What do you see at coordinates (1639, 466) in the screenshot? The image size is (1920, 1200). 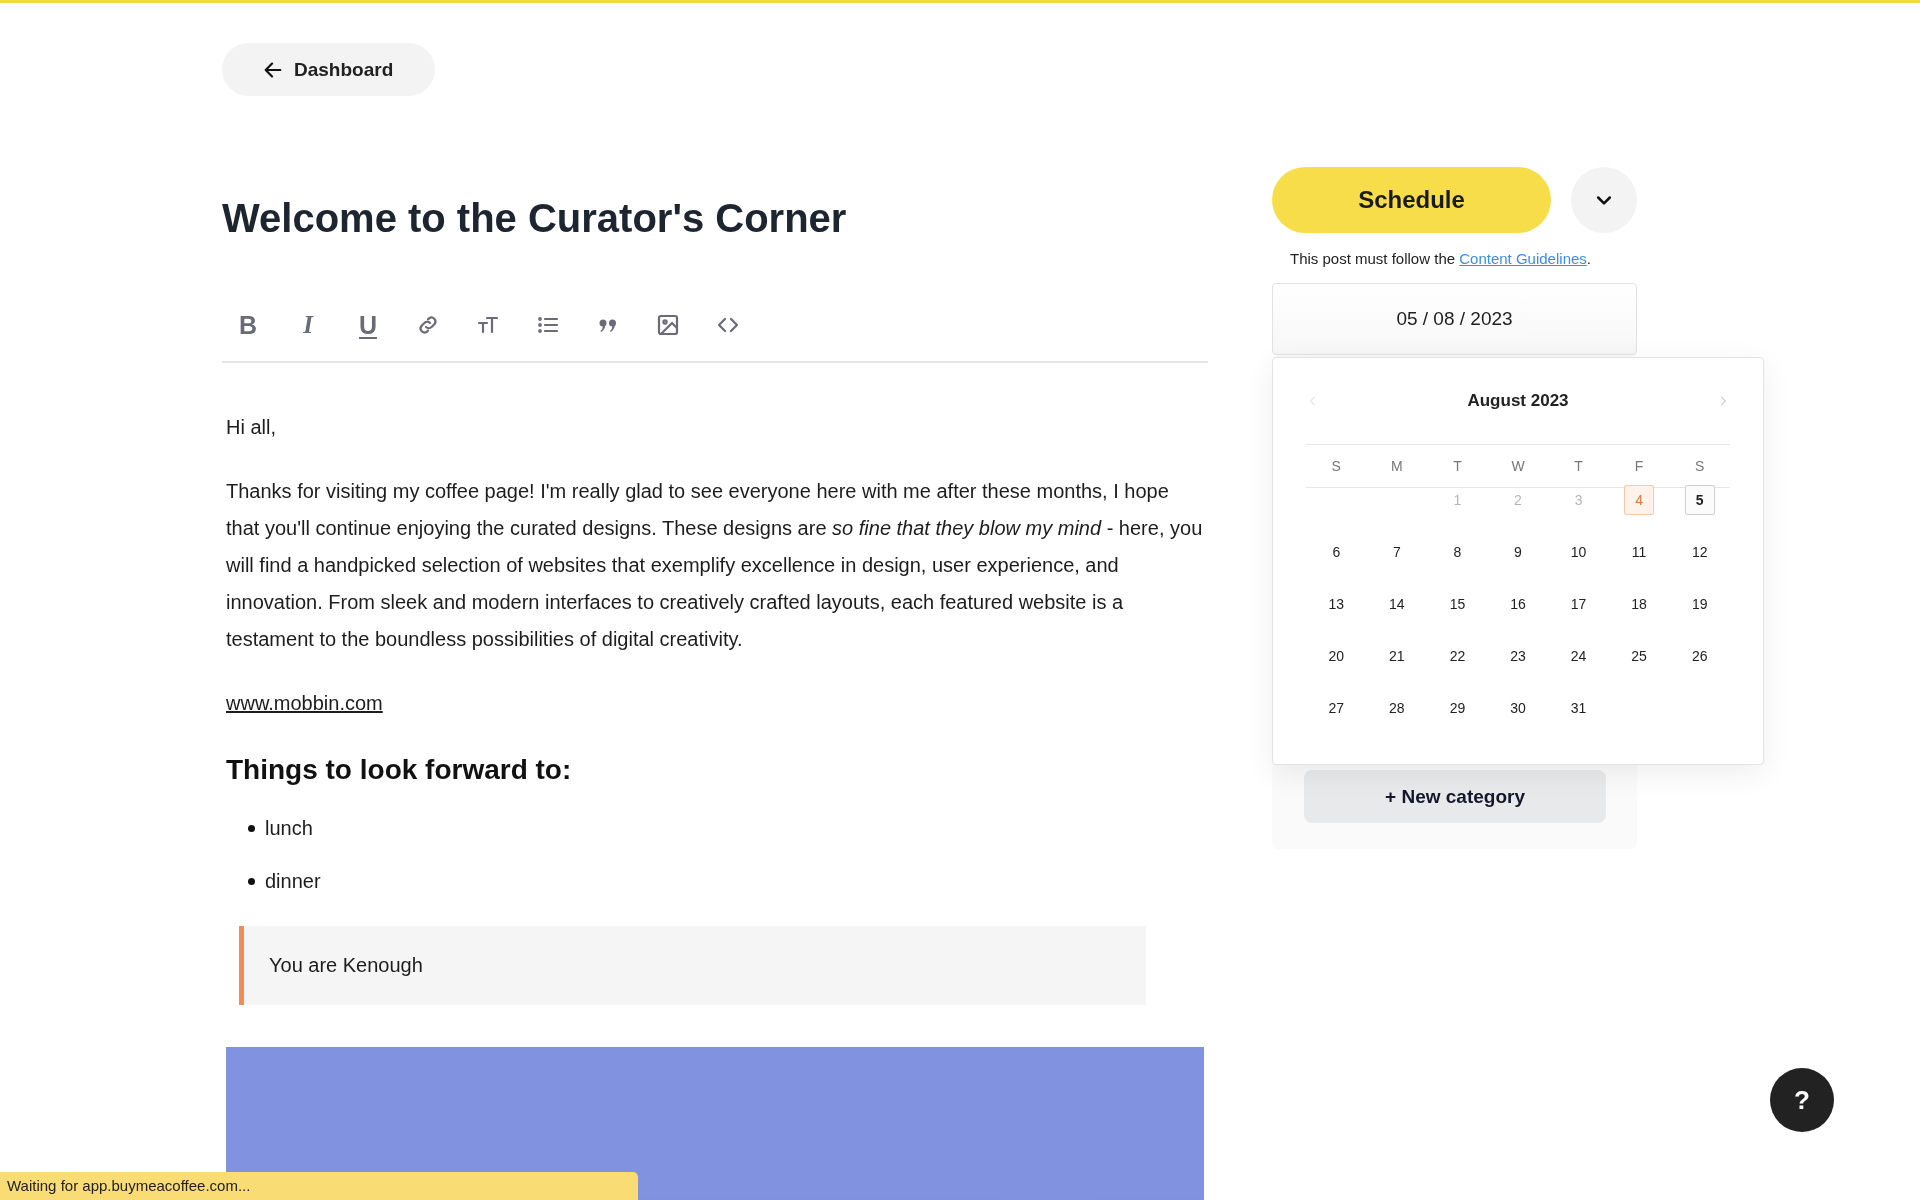 I see `weekday-label: F` at bounding box center [1639, 466].